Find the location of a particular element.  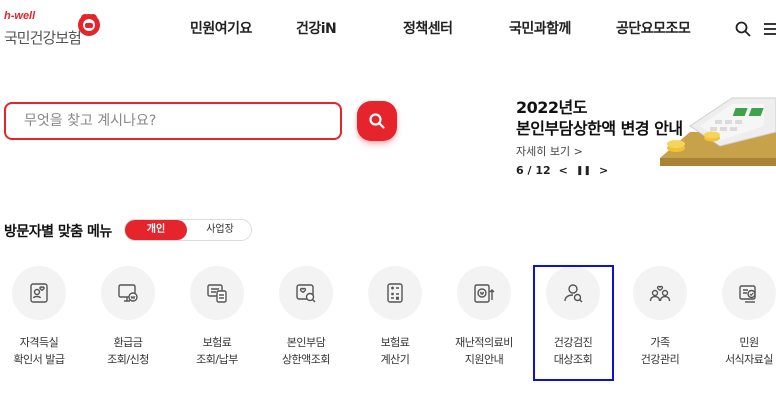

menu-item-qualification: 자격득실 확인서 발급 is located at coordinates (39, 317).